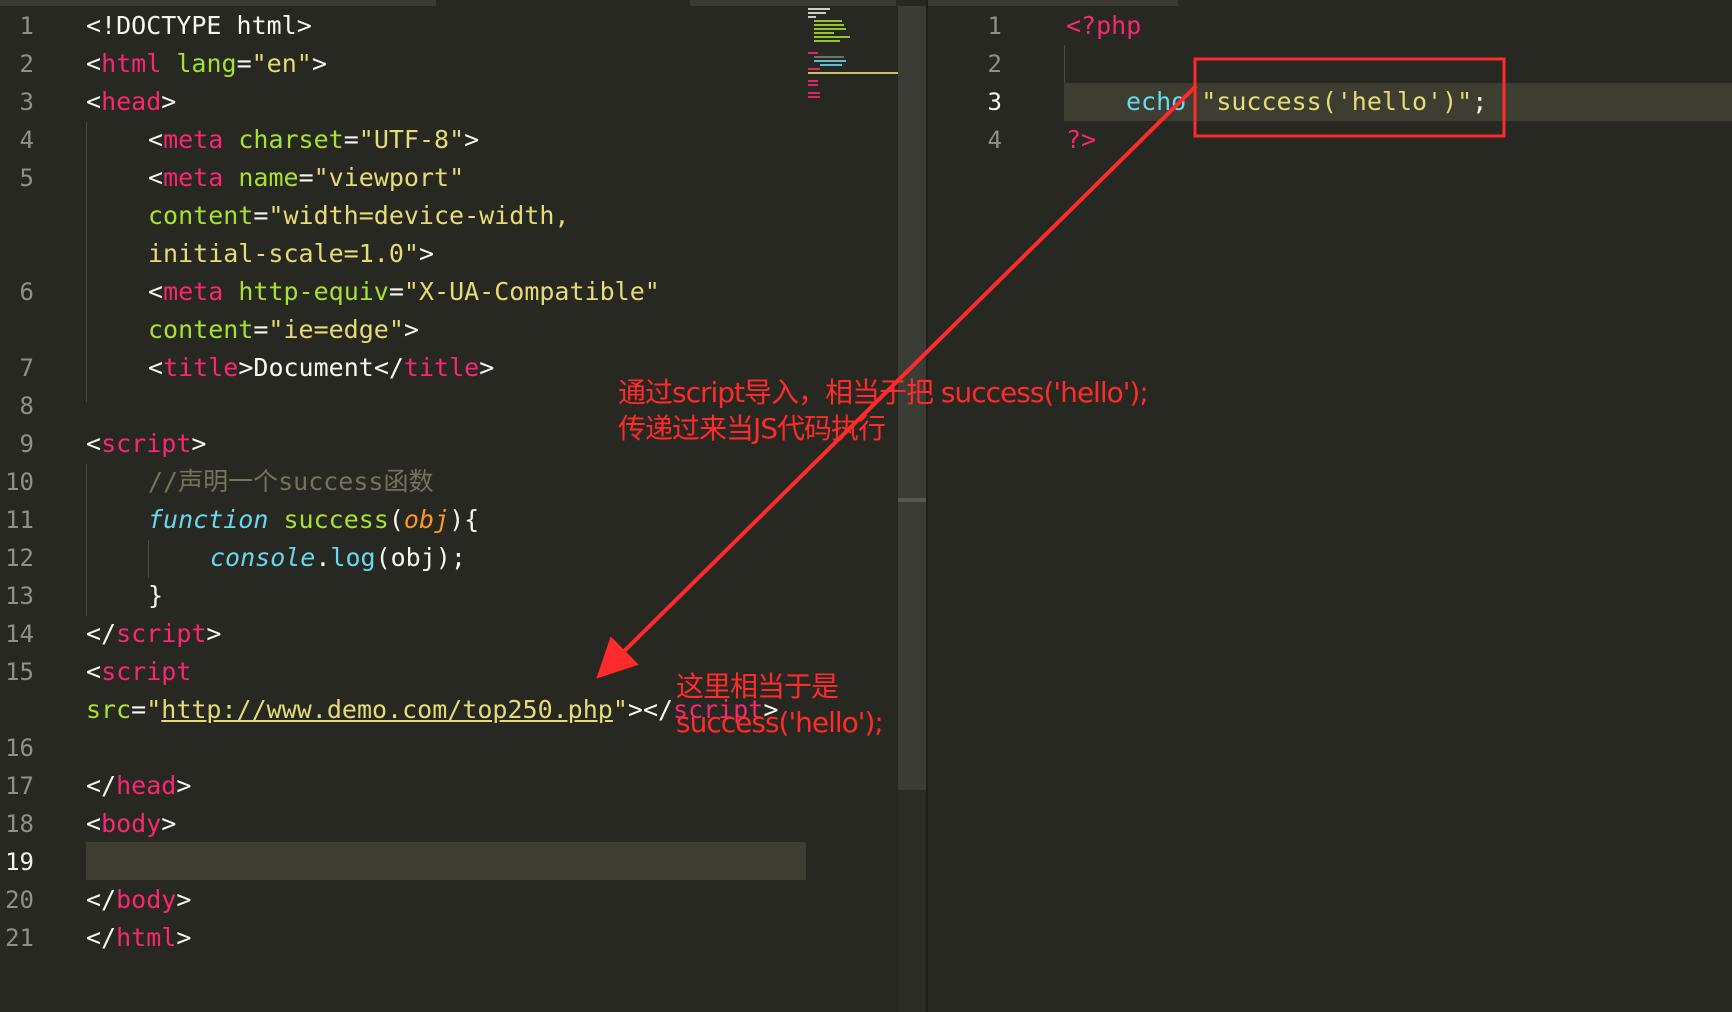 This screenshot has height=1012, width=1732. What do you see at coordinates (1349, 97) in the screenshot?
I see `highlight-box` at bounding box center [1349, 97].